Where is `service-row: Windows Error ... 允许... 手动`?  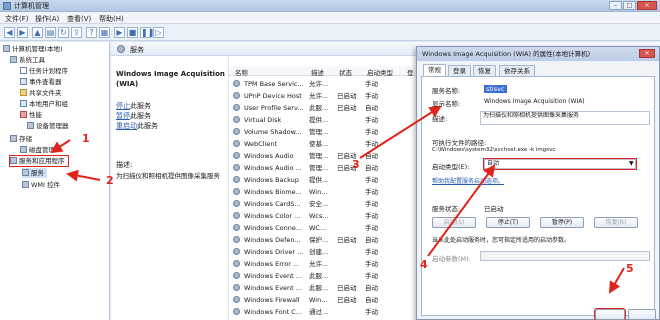
service-row: Windows Error ... 允许... 手动 is located at coordinates (328, 264).